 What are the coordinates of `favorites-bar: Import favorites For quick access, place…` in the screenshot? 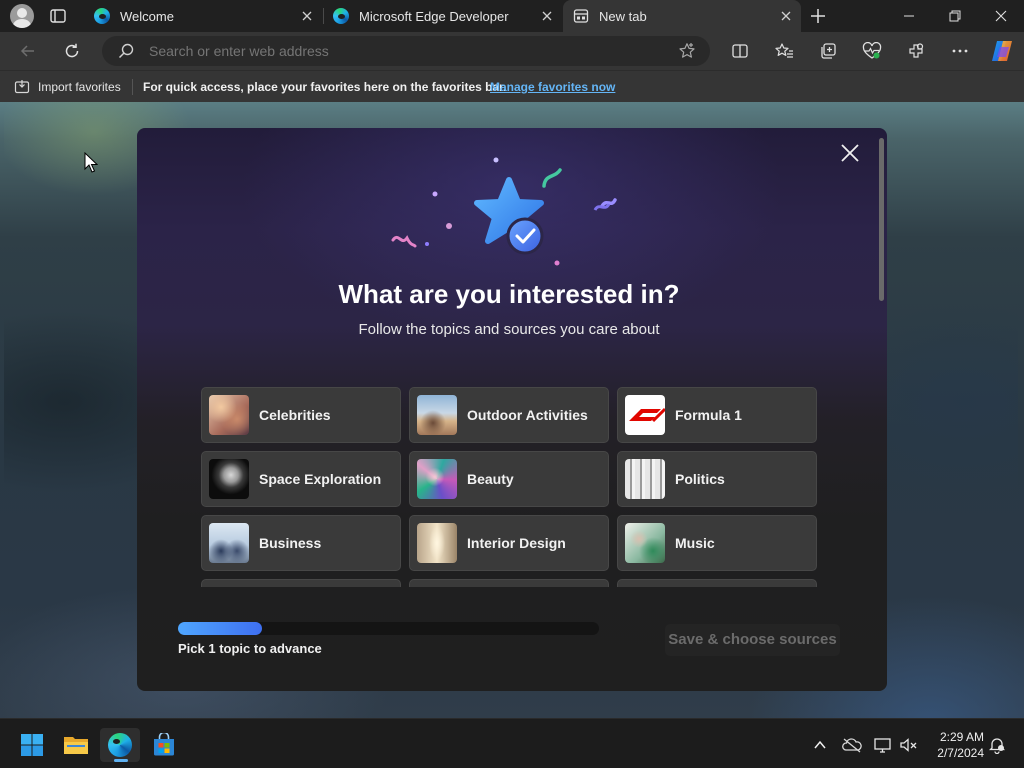 It's located at (512, 86).